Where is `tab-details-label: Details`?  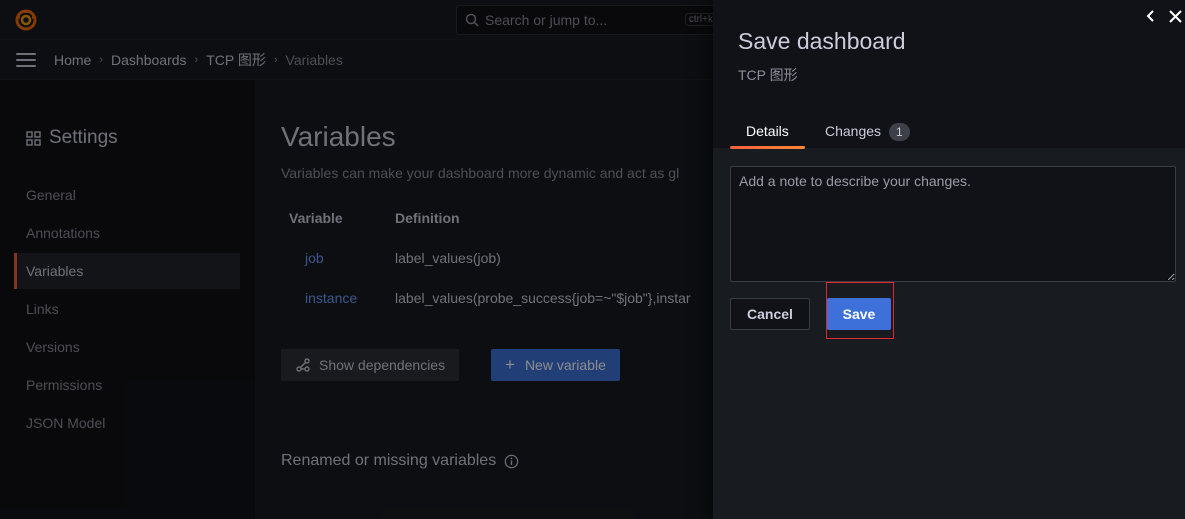 tab-details-label: Details is located at coordinates (767, 131).